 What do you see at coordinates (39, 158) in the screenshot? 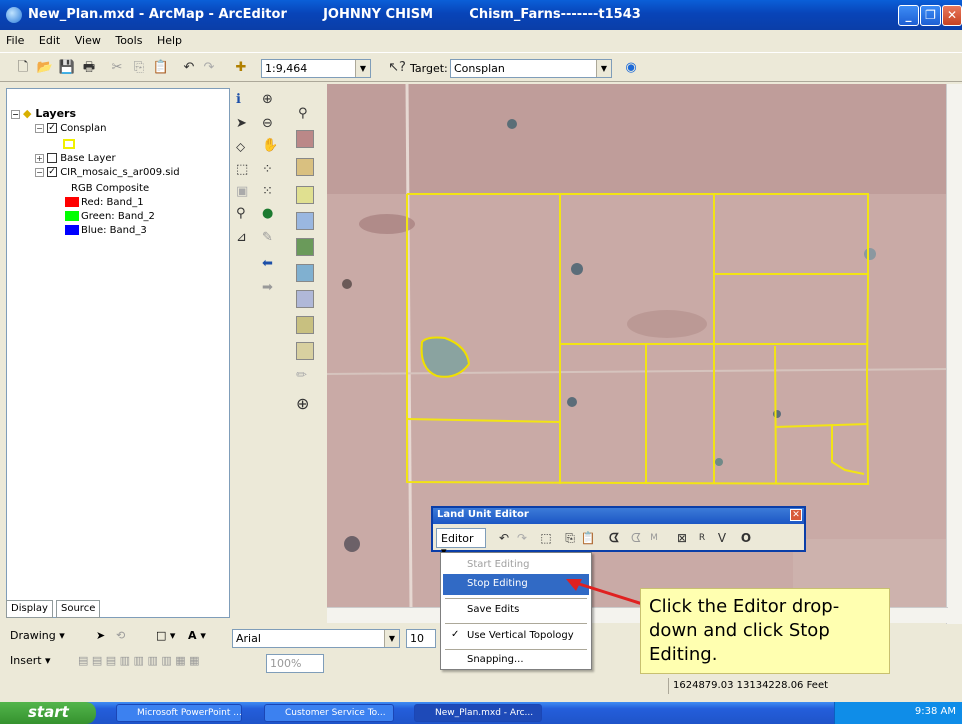
I see `expand-icon: +` at bounding box center [39, 158].